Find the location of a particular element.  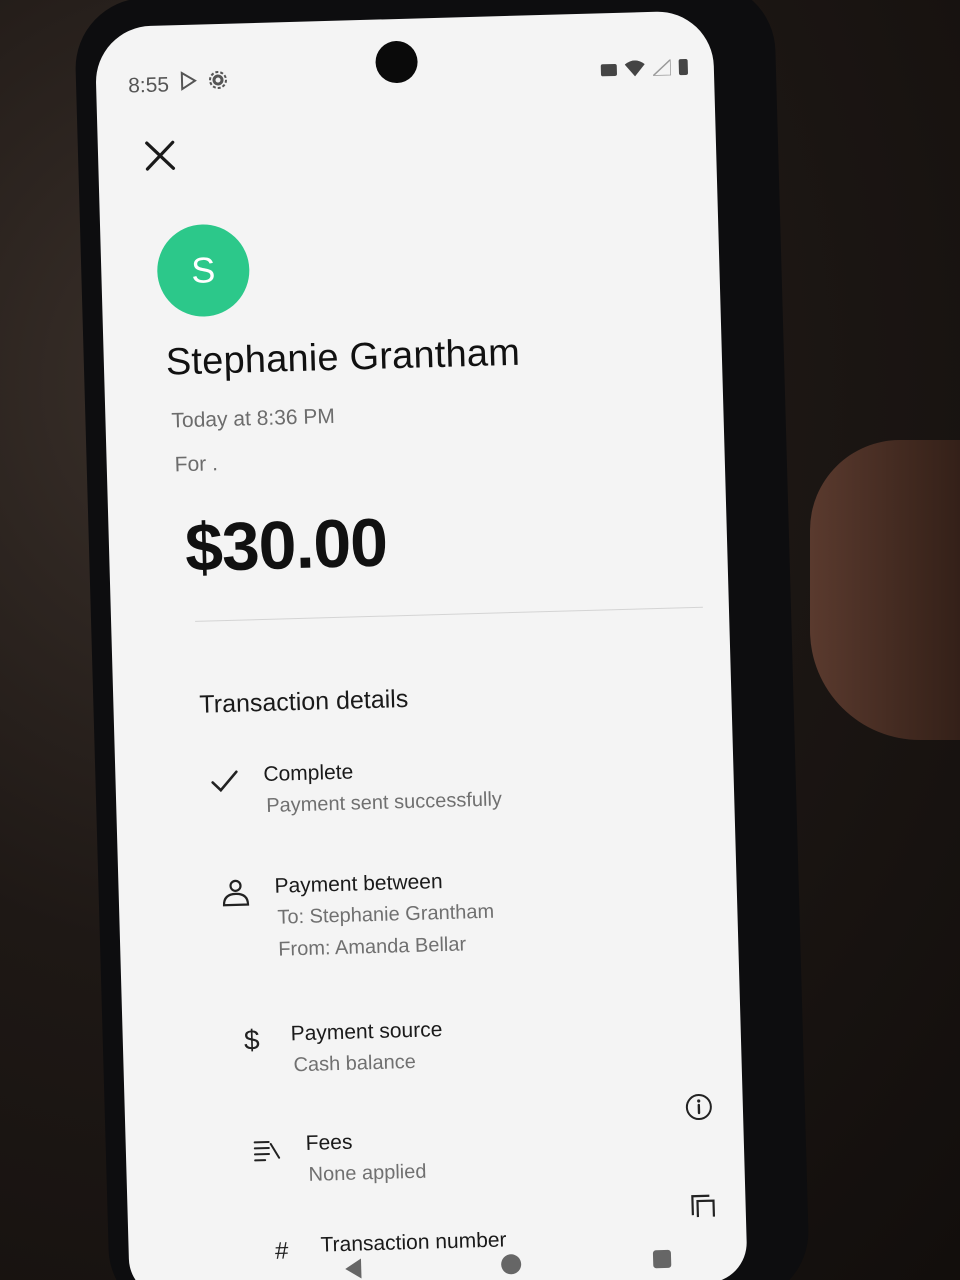

close-icon is located at coordinates (160, 155).